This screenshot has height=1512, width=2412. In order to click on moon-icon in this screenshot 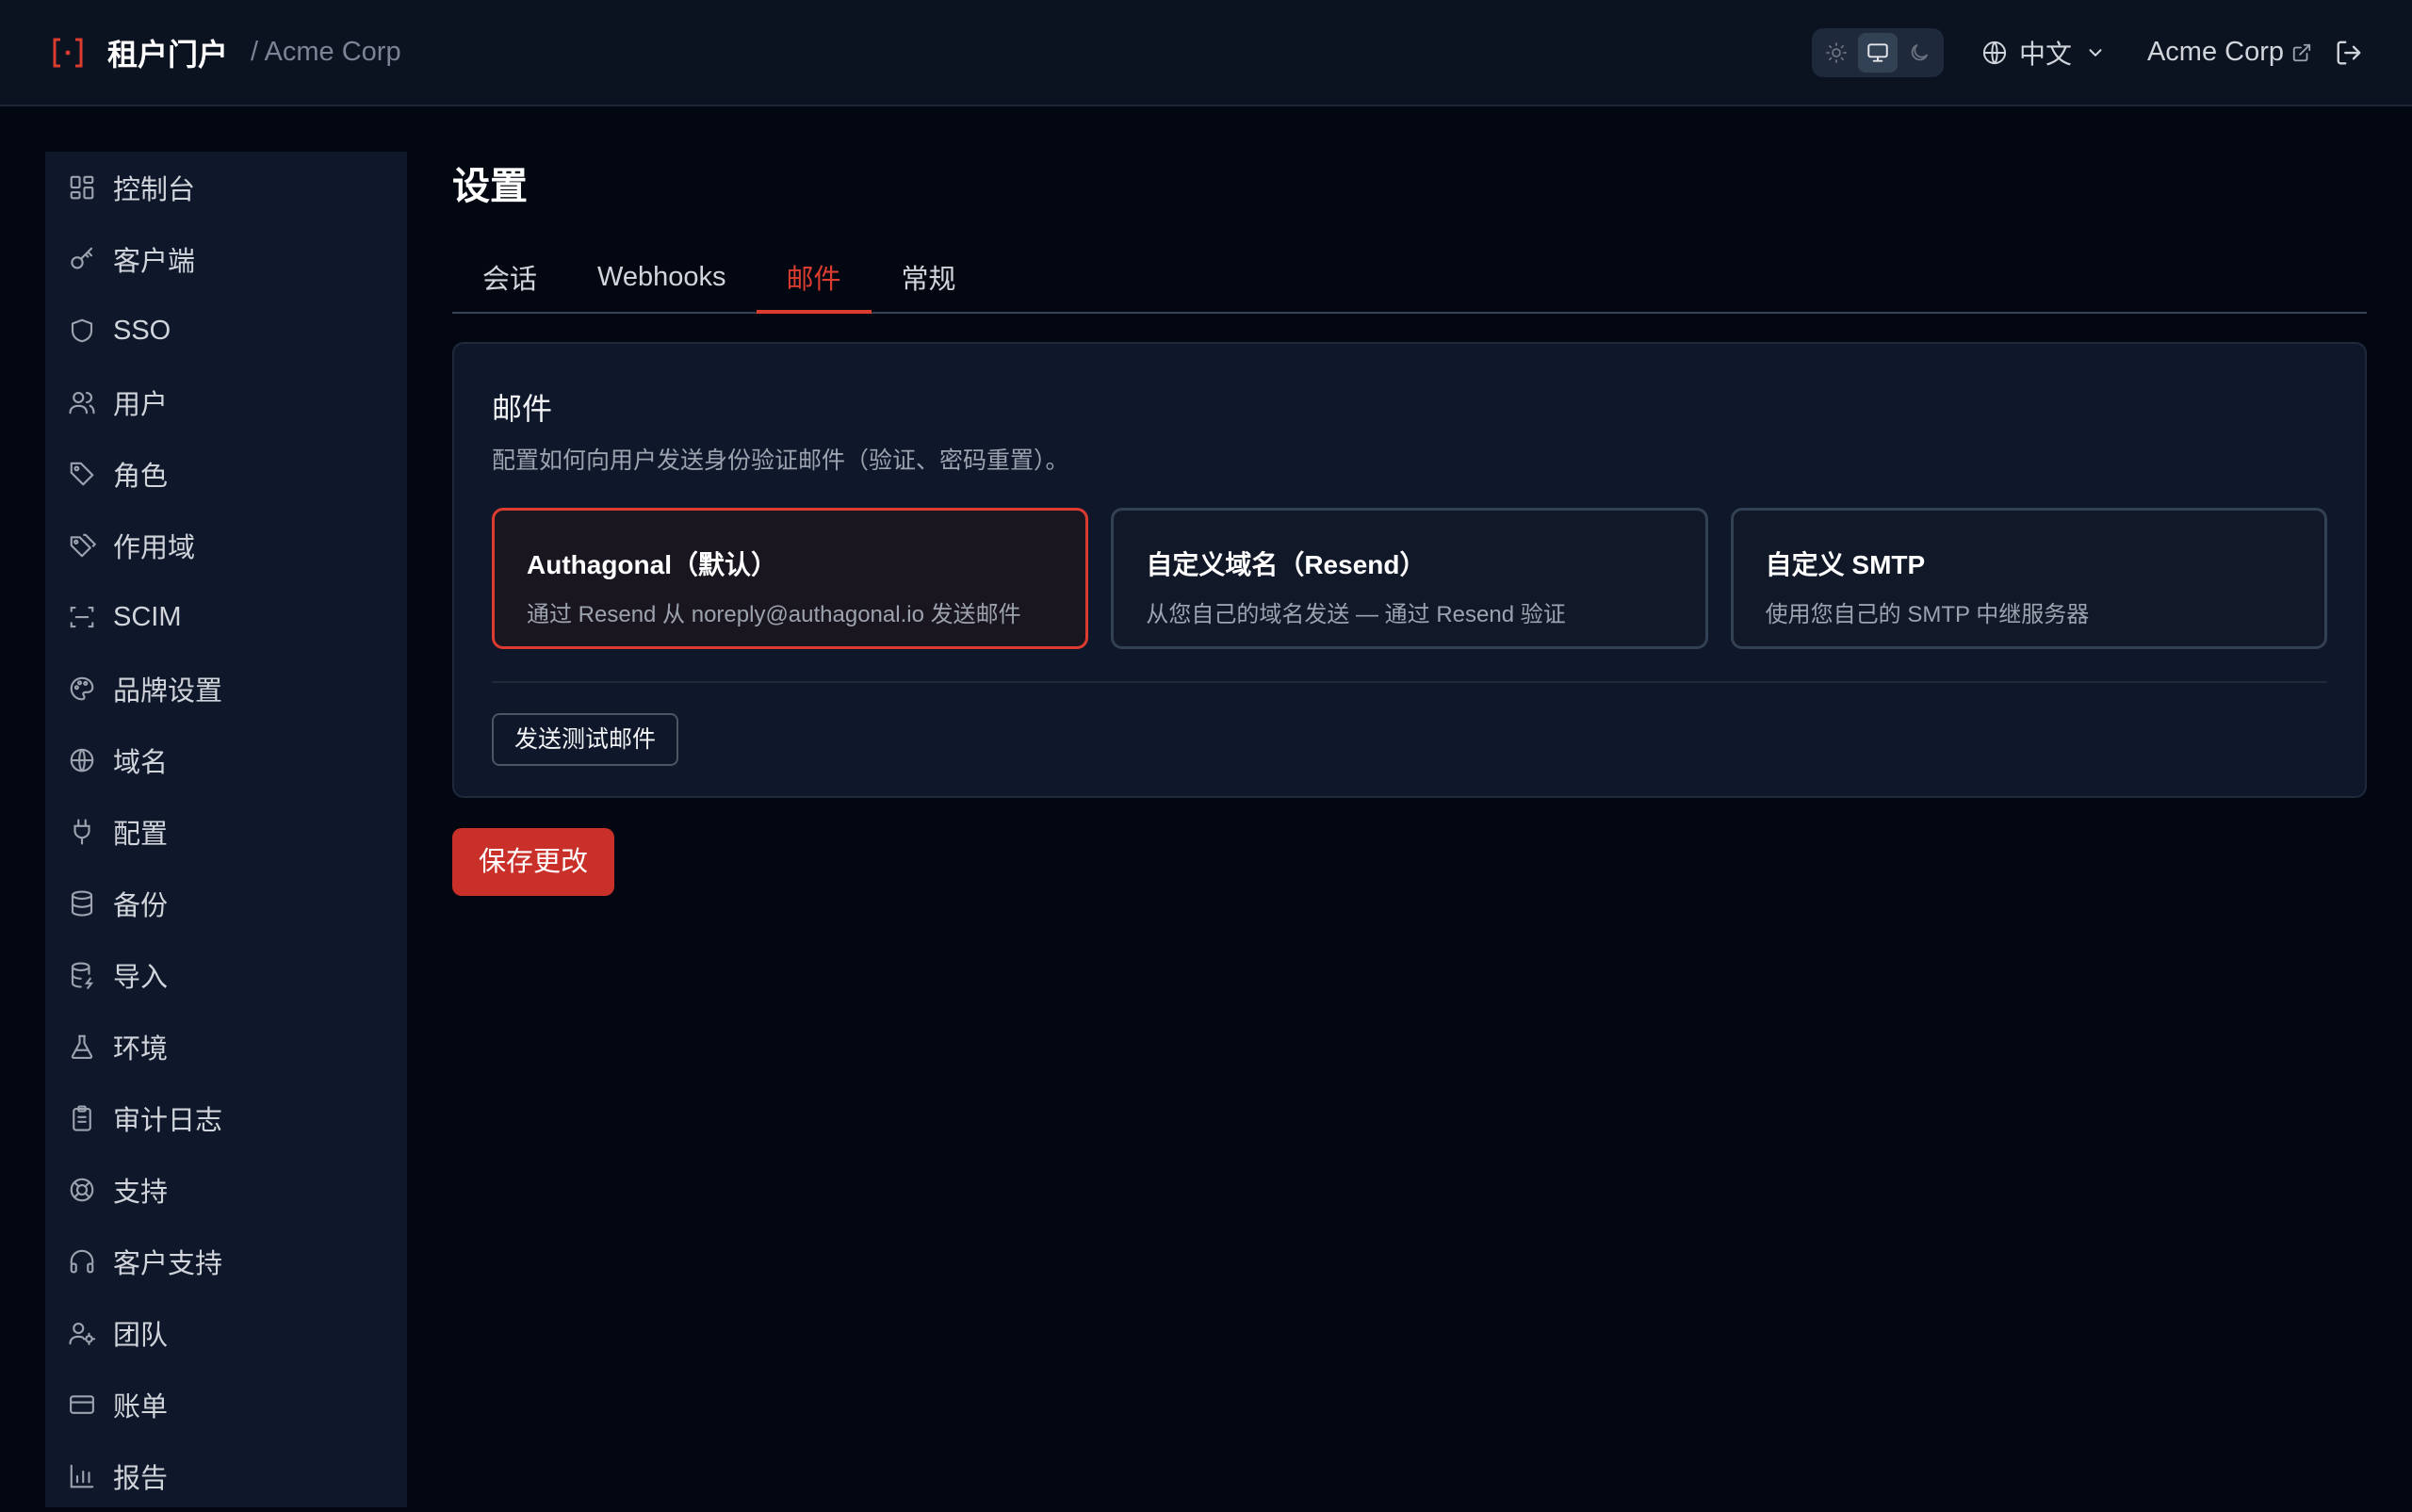, I will do `click(1919, 52)`.